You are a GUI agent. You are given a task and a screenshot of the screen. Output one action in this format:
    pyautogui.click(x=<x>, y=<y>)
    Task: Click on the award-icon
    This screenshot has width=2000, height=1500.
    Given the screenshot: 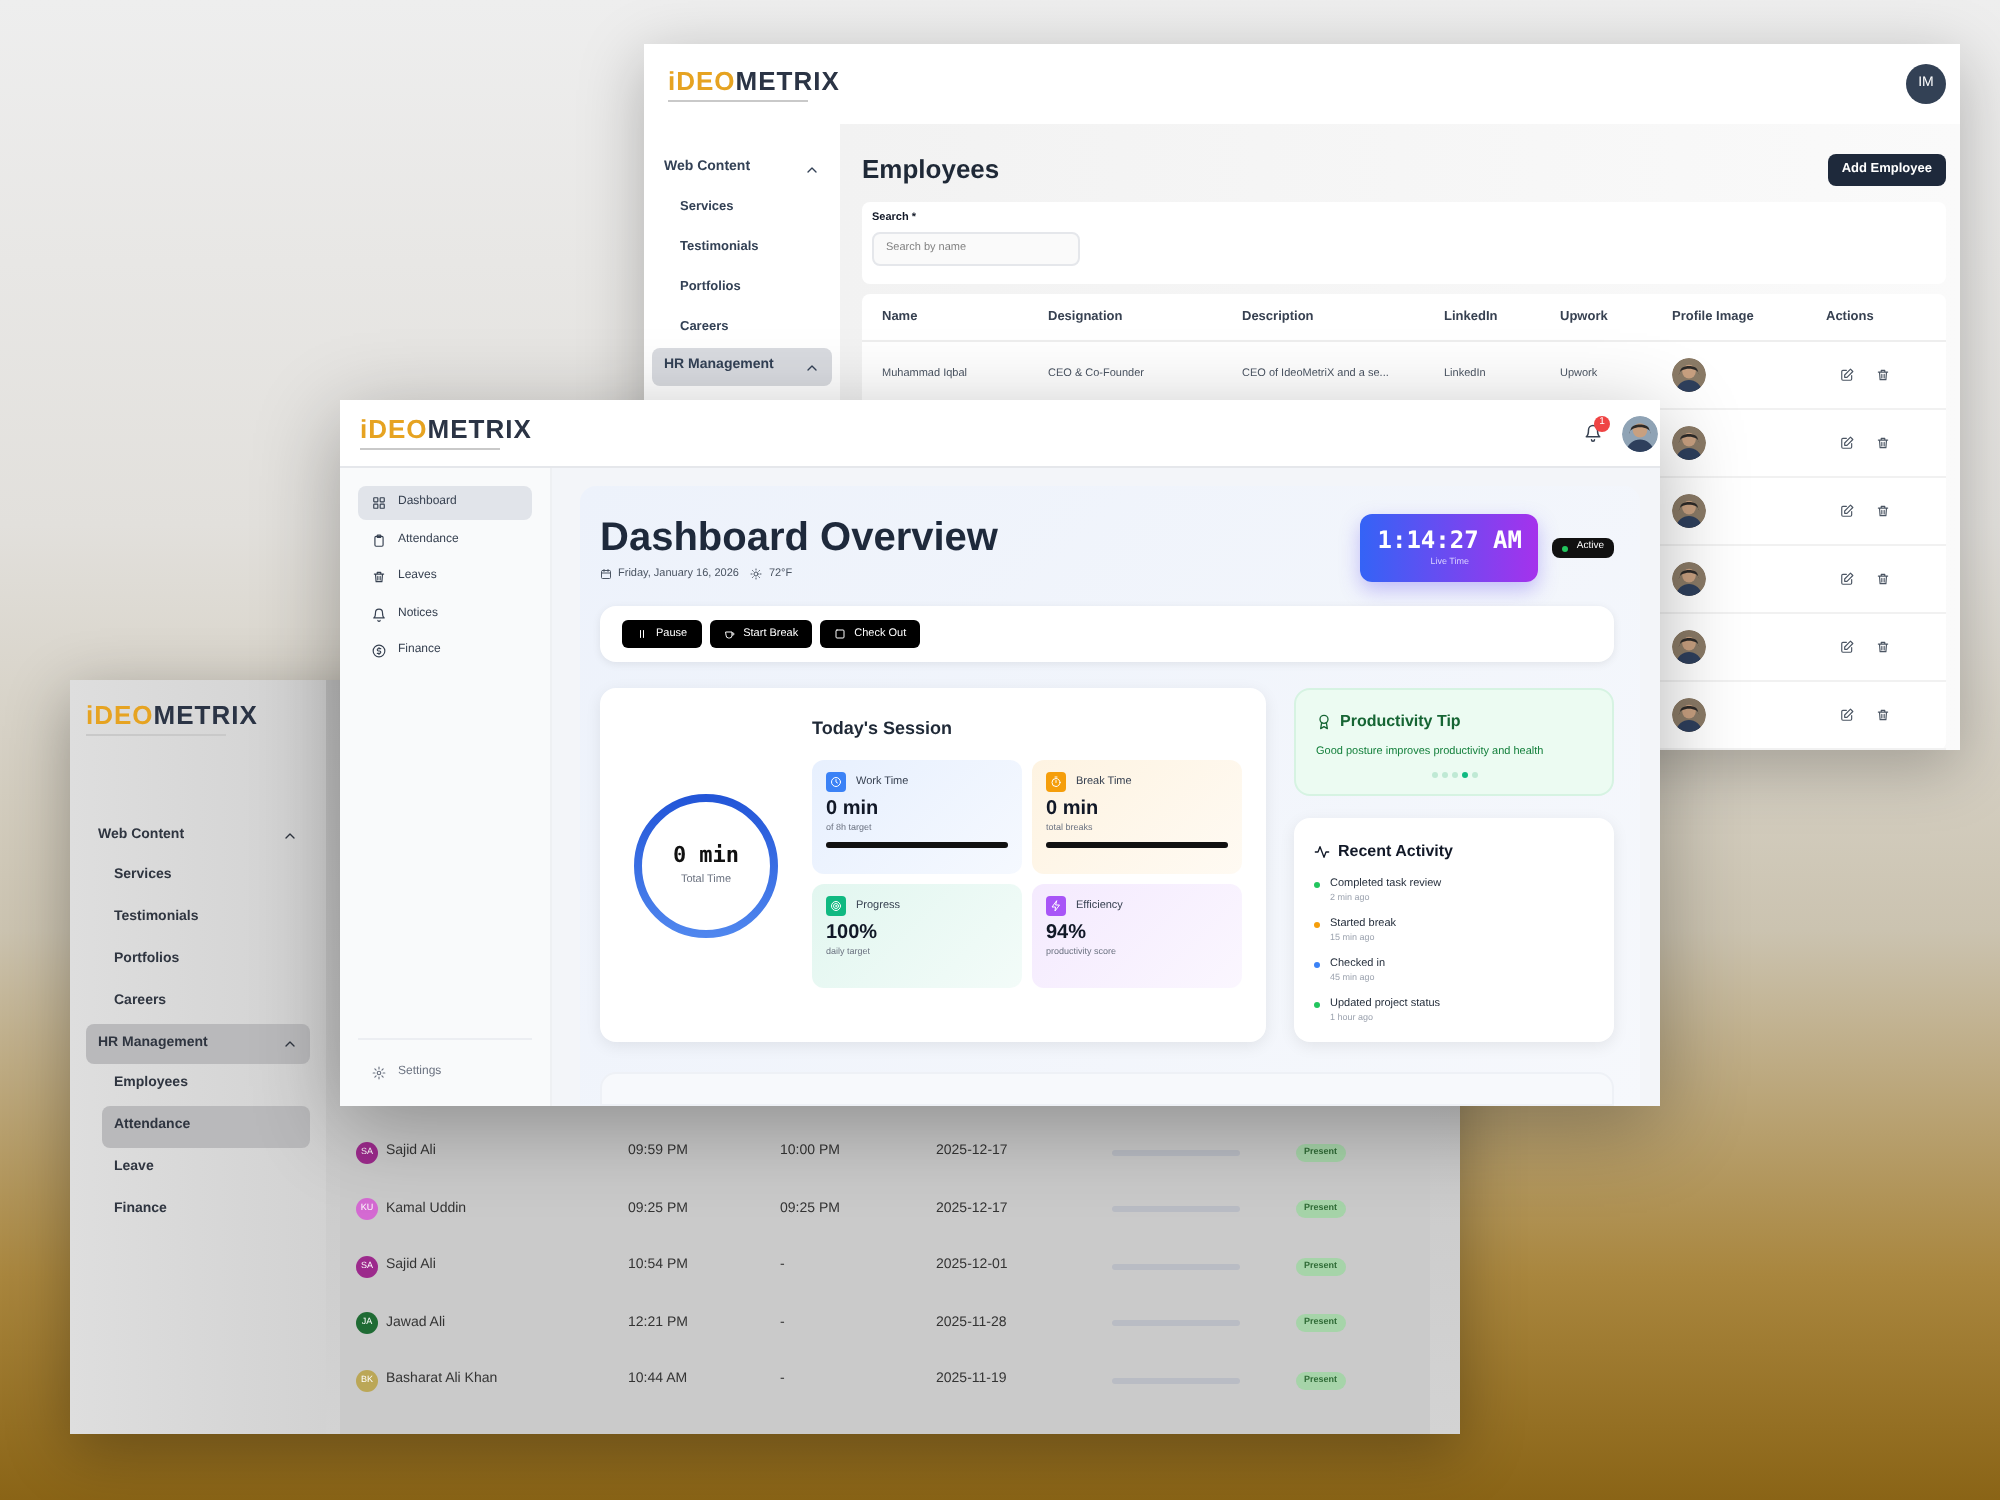 What is the action you would take?
    pyautogui.click(x=1324, y=722)
    